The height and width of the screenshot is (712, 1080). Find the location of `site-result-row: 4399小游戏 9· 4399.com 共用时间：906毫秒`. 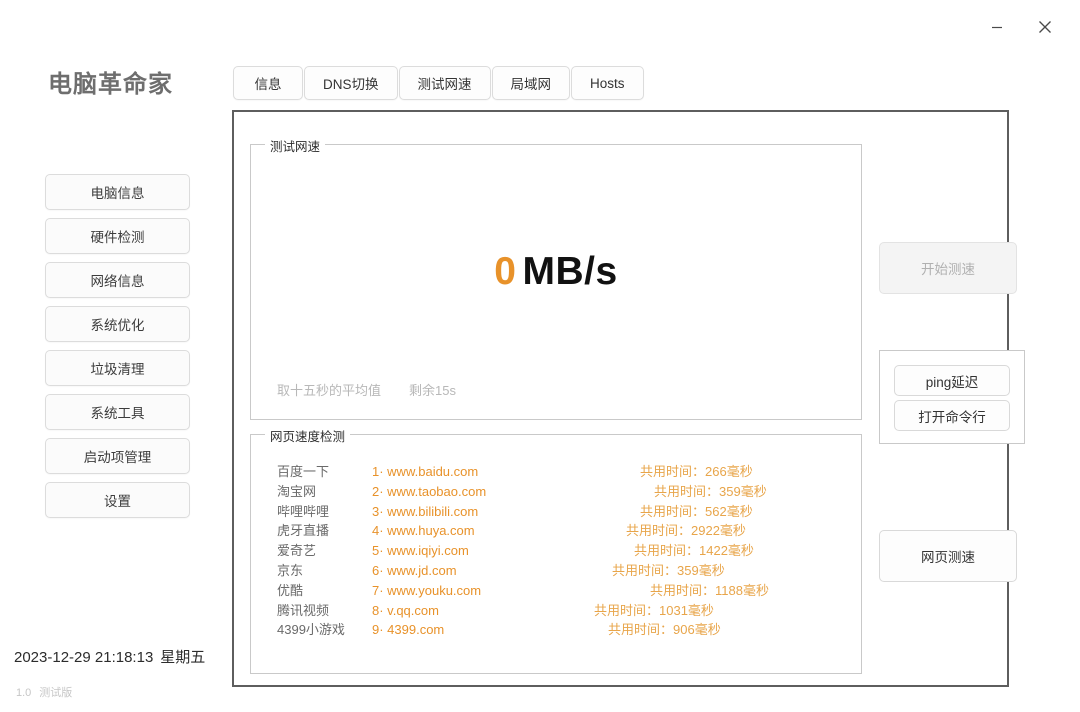

site-result-row: 4399小游戏 9· 4399.com 共用时间：906毫秒 is located at coordinates (564, 629).